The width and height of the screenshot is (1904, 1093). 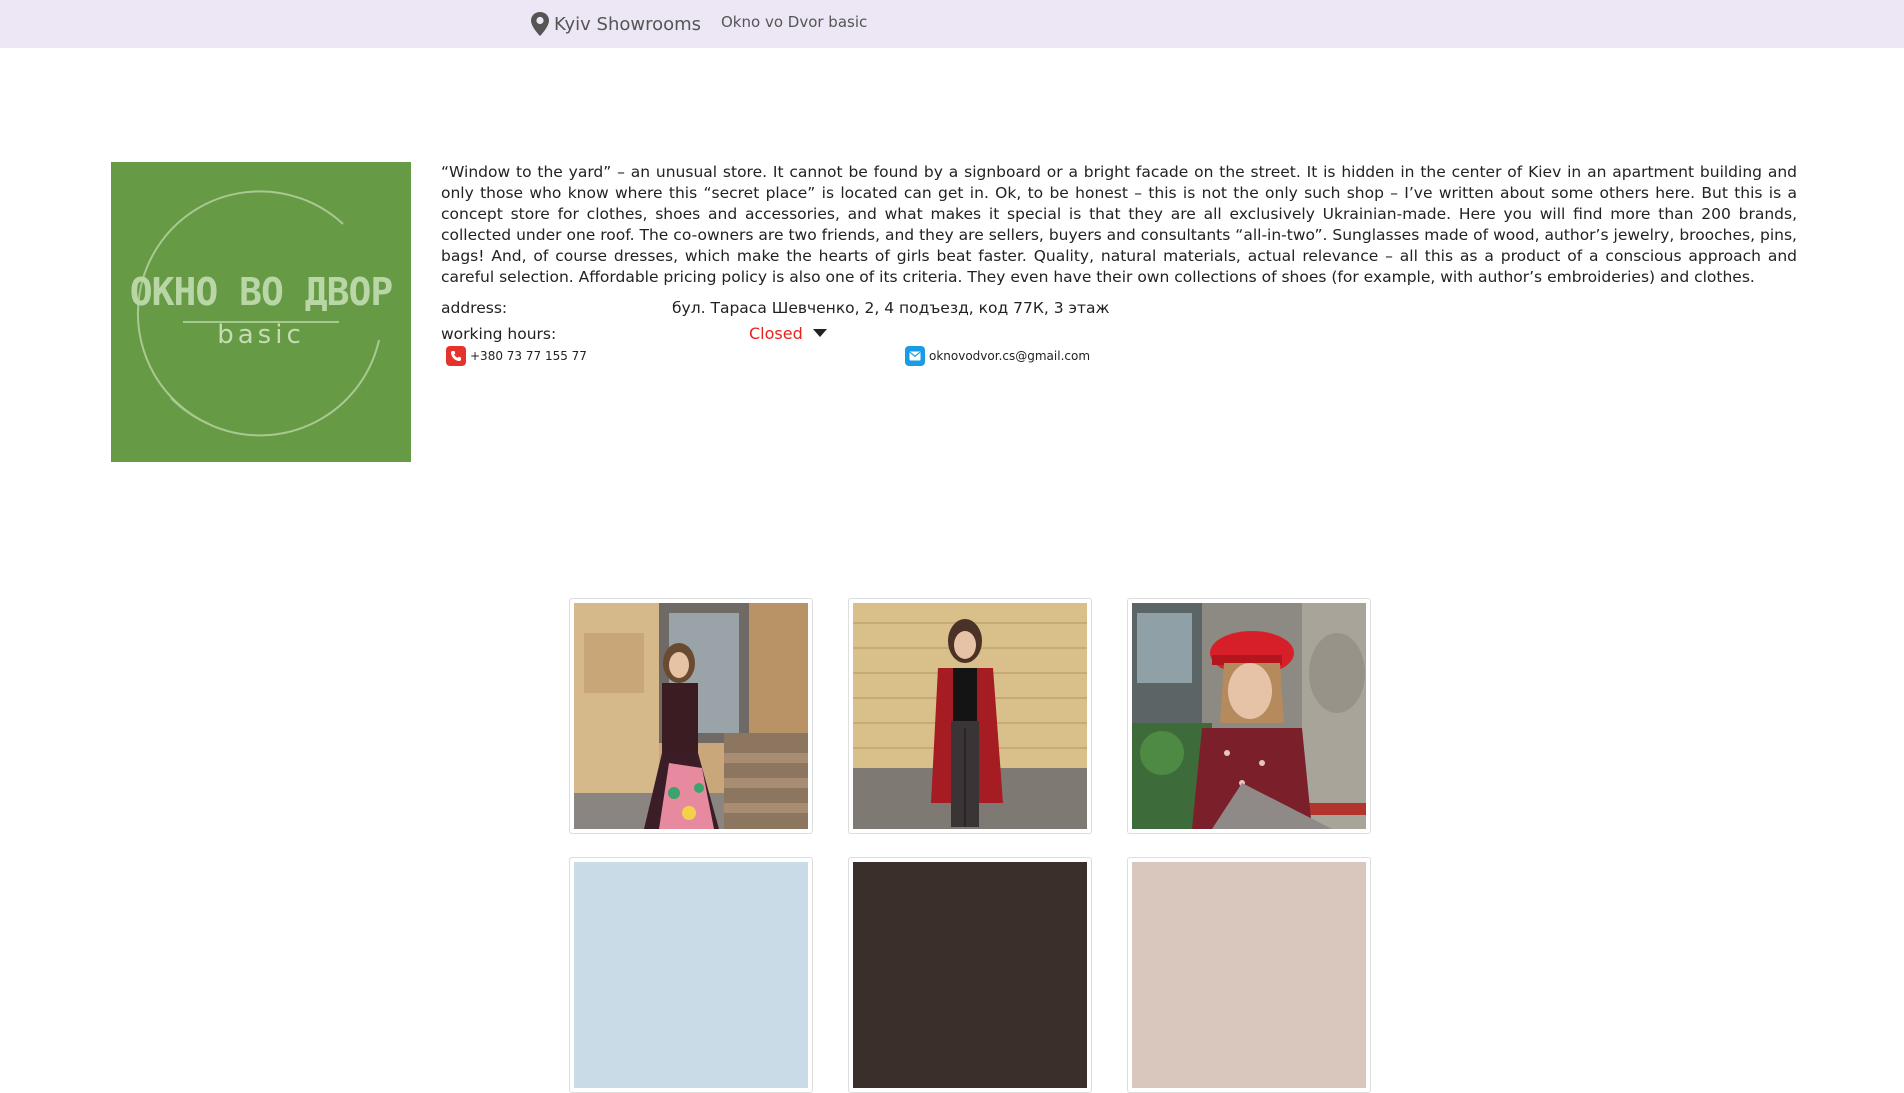 I want to click on working-hours-dropdown: Closed, so click(x=788, y=334).